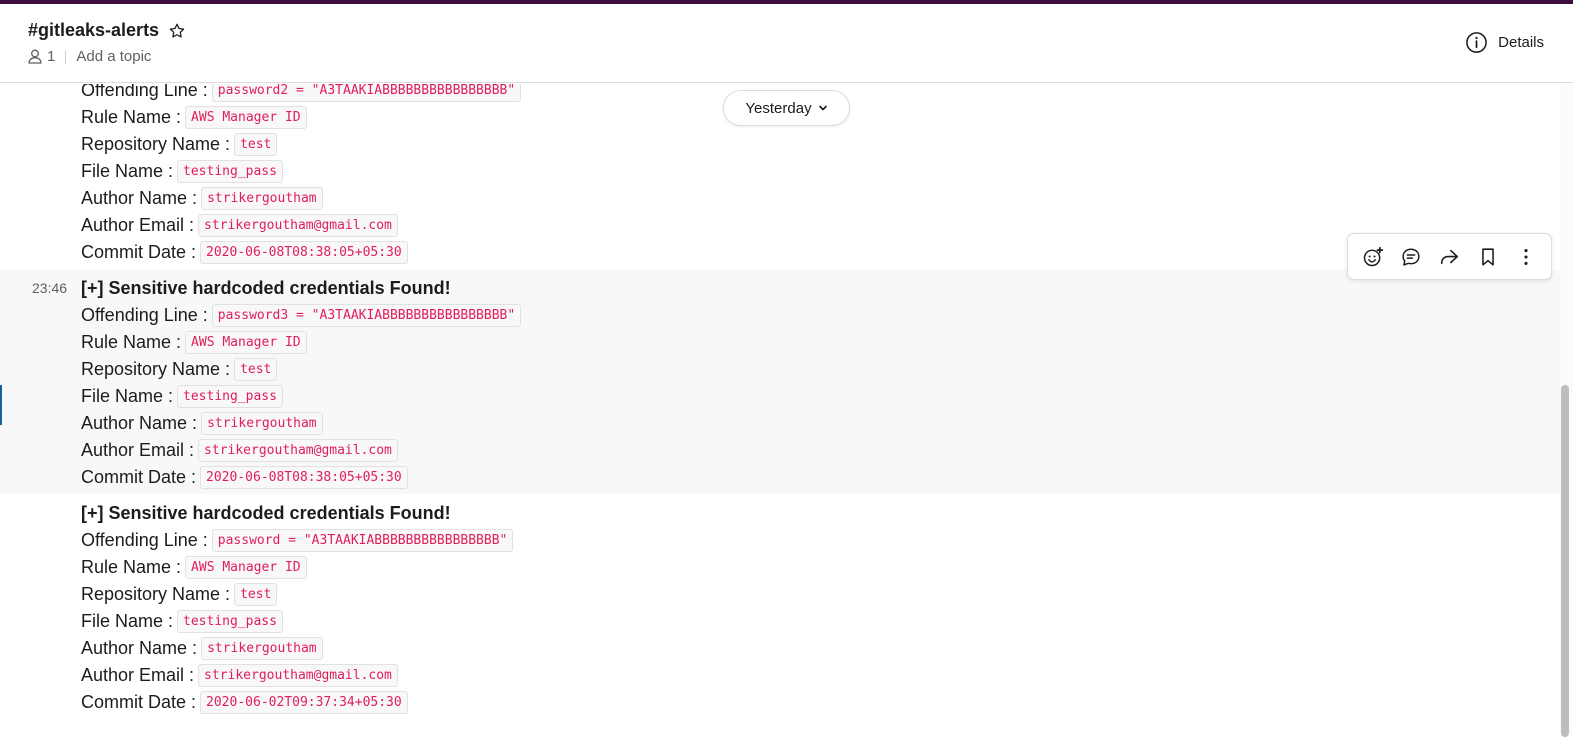 This screenshot has height=737, width=1573. I want to click on reply-in-thread-icon, so click(1411, 257).